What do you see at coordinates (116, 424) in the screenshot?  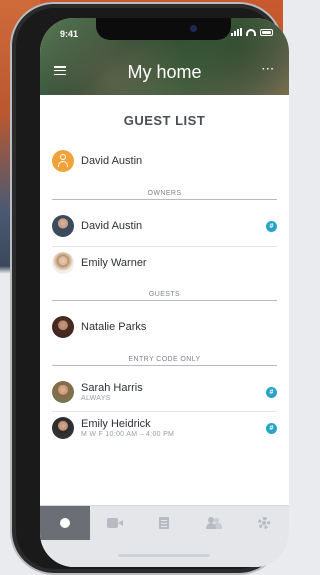 I see `guest-name: Emily Heidrick` at bounding box center [116, 424].